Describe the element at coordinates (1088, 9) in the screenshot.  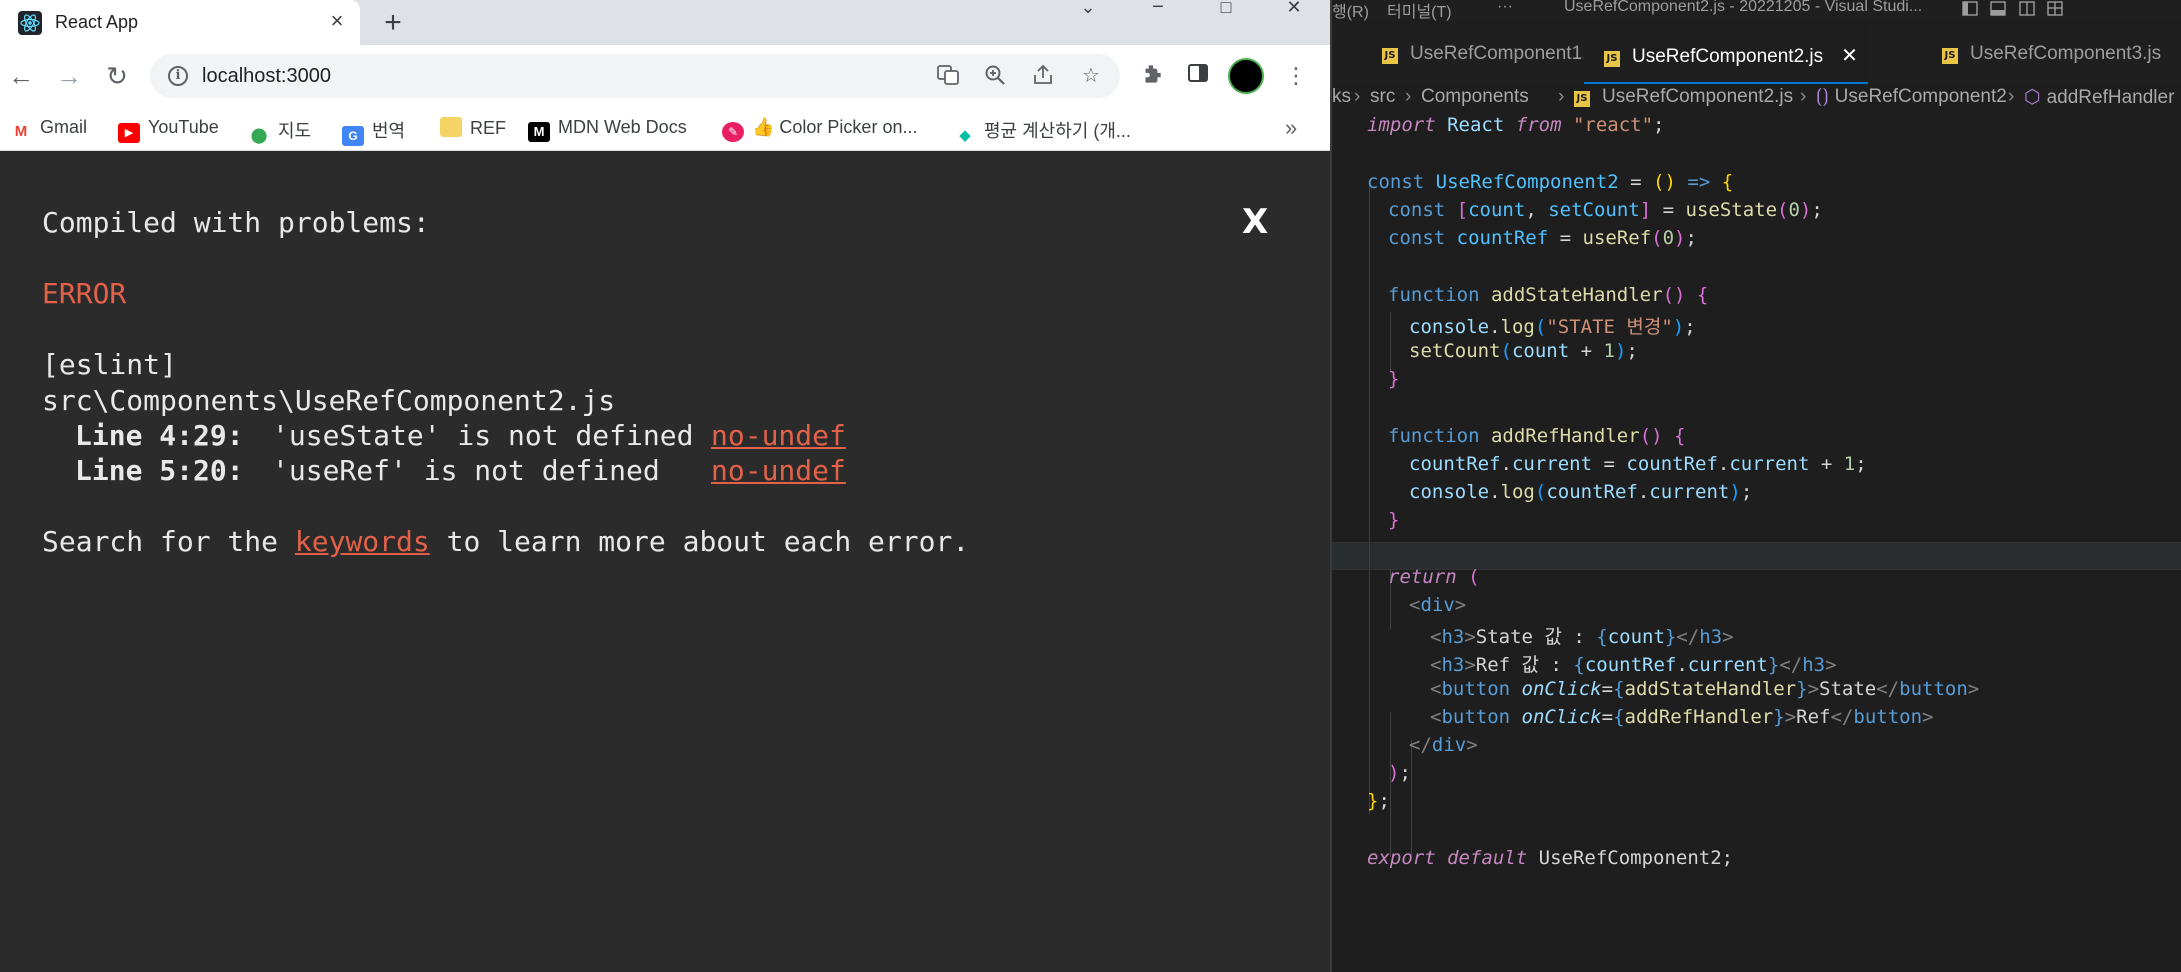
I see `tab-search-icon: ⌄` at that location.